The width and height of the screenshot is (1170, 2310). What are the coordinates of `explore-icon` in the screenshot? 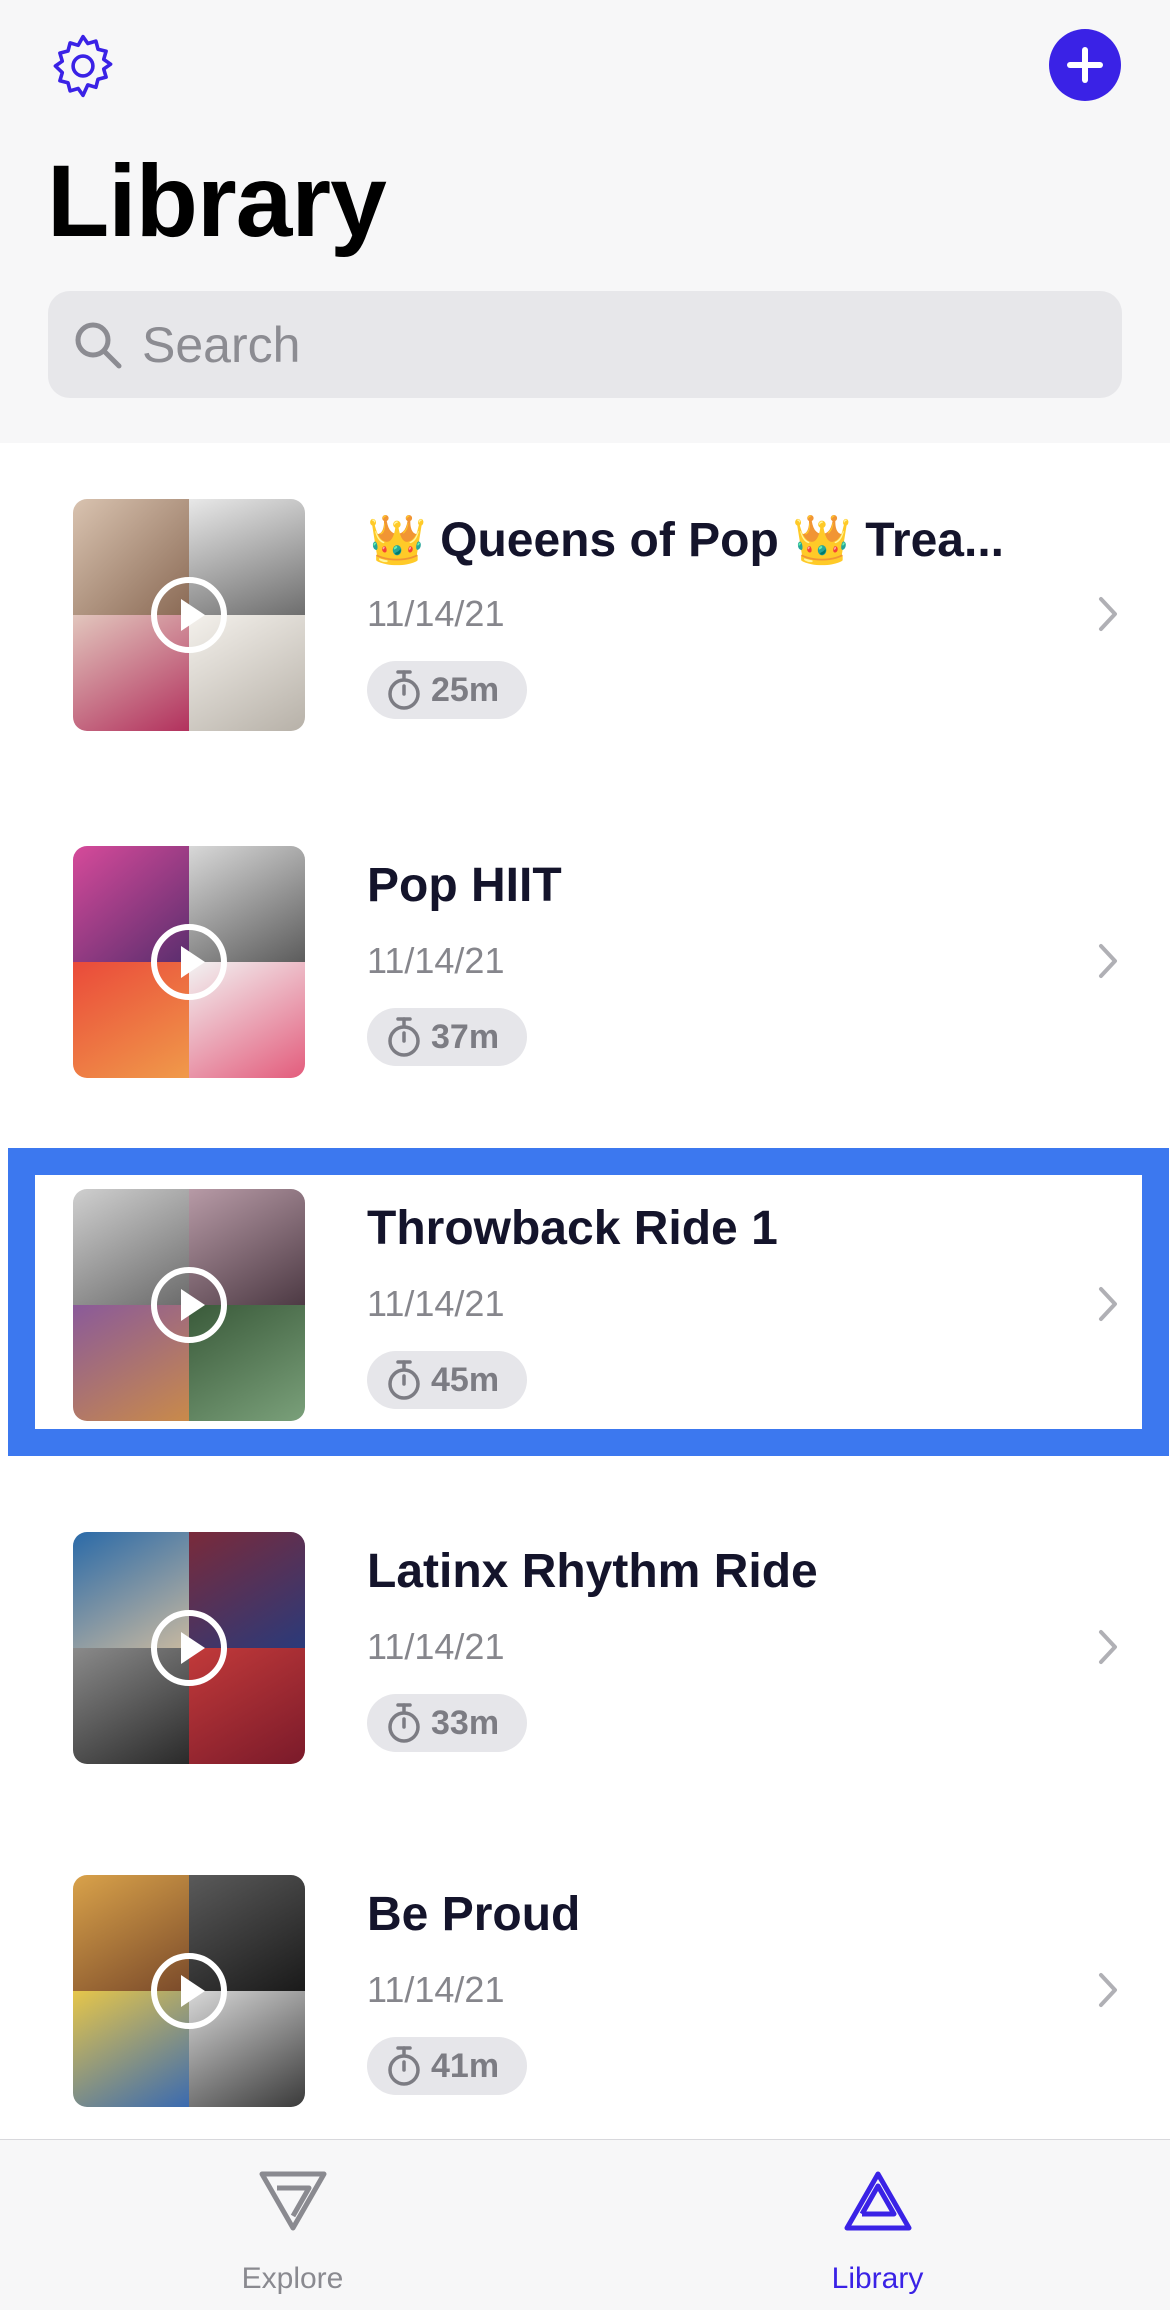 It's located at (293, 2201).